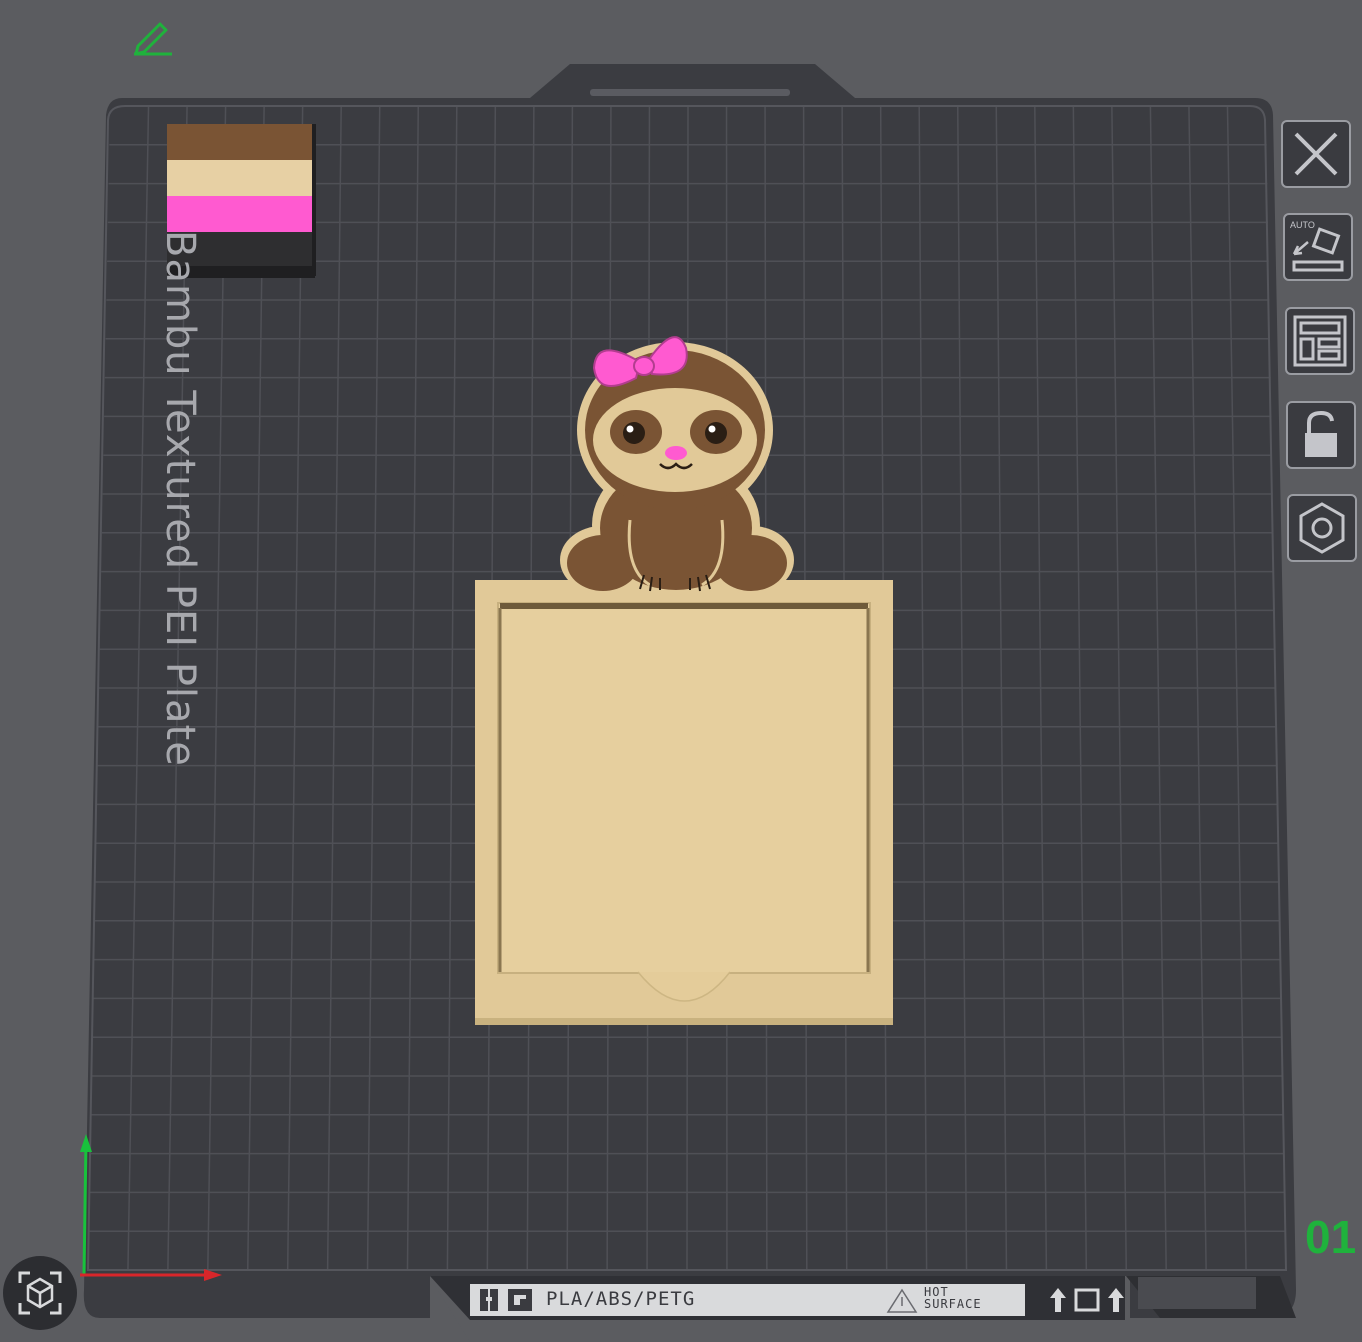 The width and height of the screenshot is (1362, 1342). I want to click on auto-orient-button: AUTO, so click(1318, 247).